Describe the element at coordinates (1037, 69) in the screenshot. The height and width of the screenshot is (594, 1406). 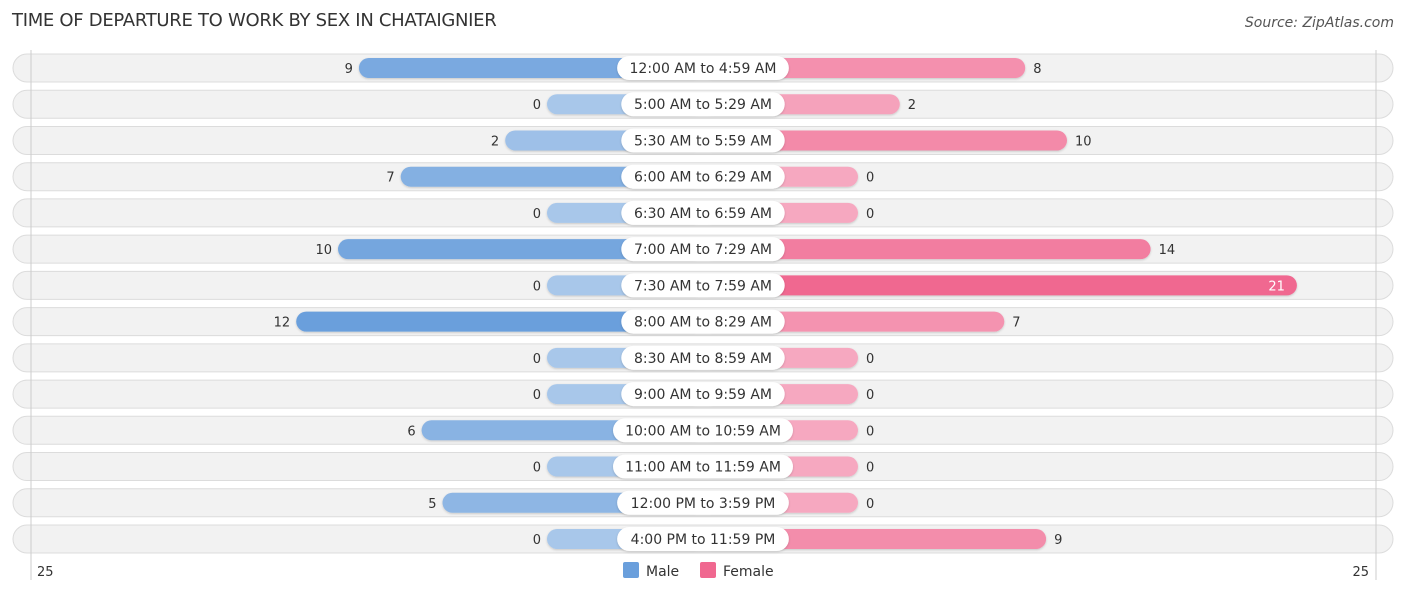
I see `value-label-female: 8` at that location.